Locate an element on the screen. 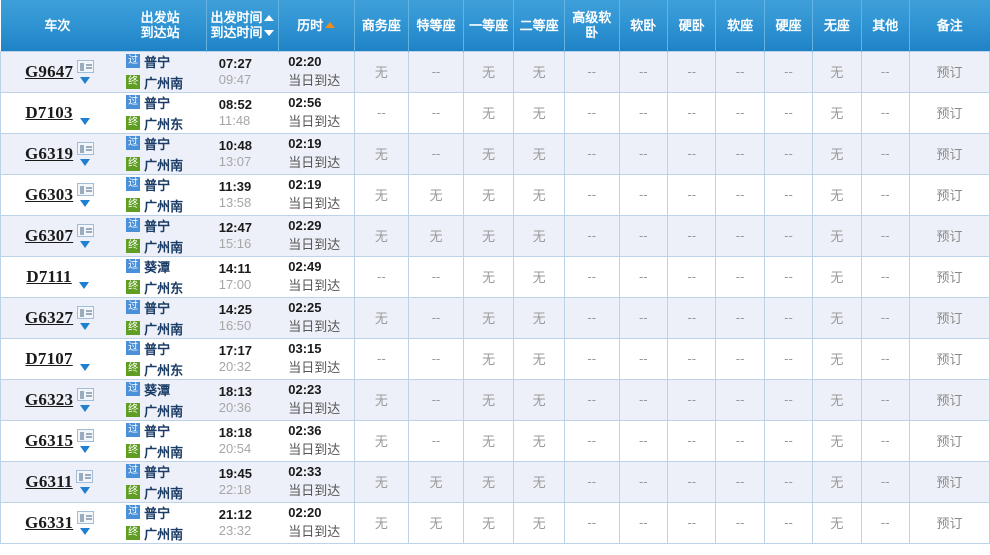  sort-duration-asc-icon is located at coordinates (330, 25).